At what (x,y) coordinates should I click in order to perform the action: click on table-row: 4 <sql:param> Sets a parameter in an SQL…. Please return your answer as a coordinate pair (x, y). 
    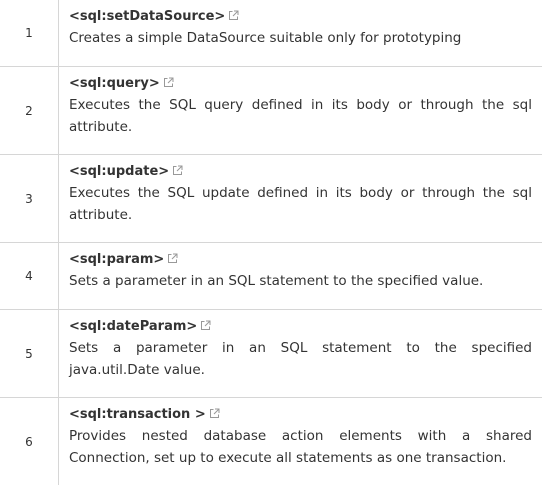
    Looking at the image, I should click on (271, 276).